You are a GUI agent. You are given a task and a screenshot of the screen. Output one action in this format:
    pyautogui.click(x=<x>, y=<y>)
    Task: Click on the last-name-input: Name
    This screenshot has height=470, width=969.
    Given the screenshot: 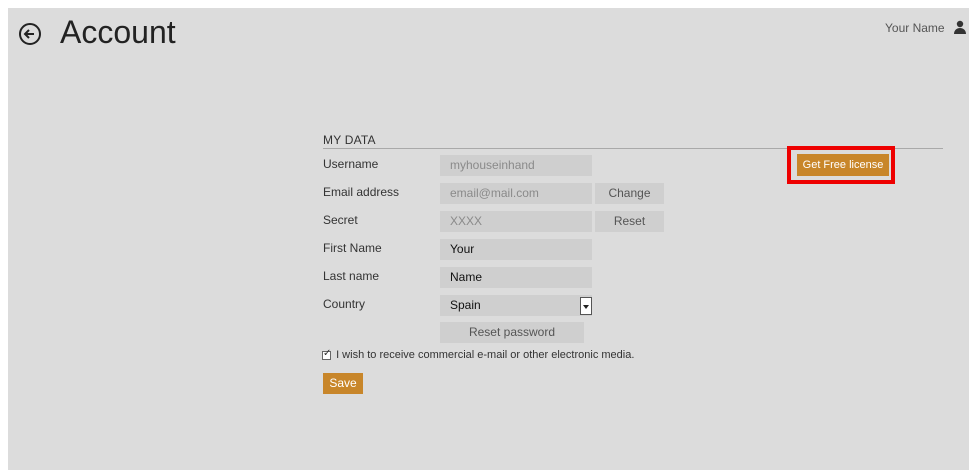 What is the action you would take?
    pyautogui.click(x=516, y=277)
    